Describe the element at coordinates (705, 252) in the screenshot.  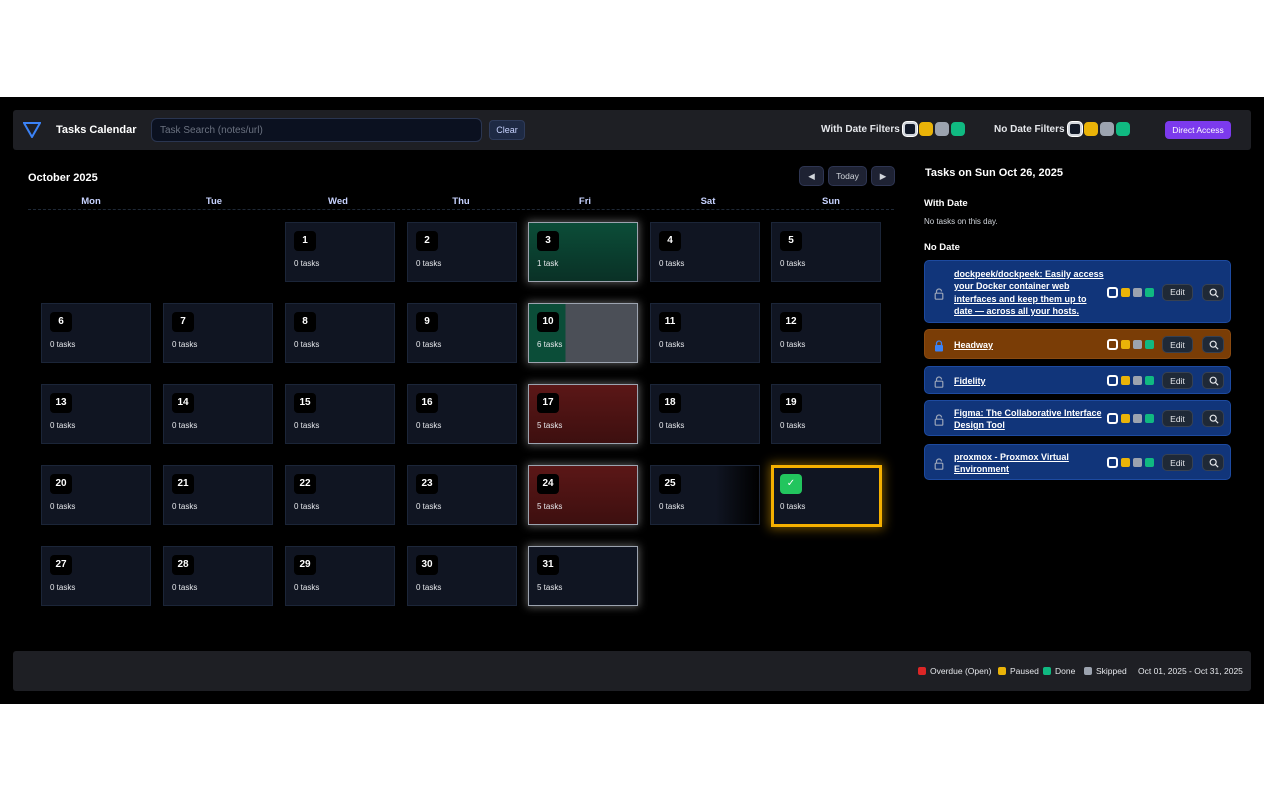
I see `day-cell: 4 0 tasks` at that location.